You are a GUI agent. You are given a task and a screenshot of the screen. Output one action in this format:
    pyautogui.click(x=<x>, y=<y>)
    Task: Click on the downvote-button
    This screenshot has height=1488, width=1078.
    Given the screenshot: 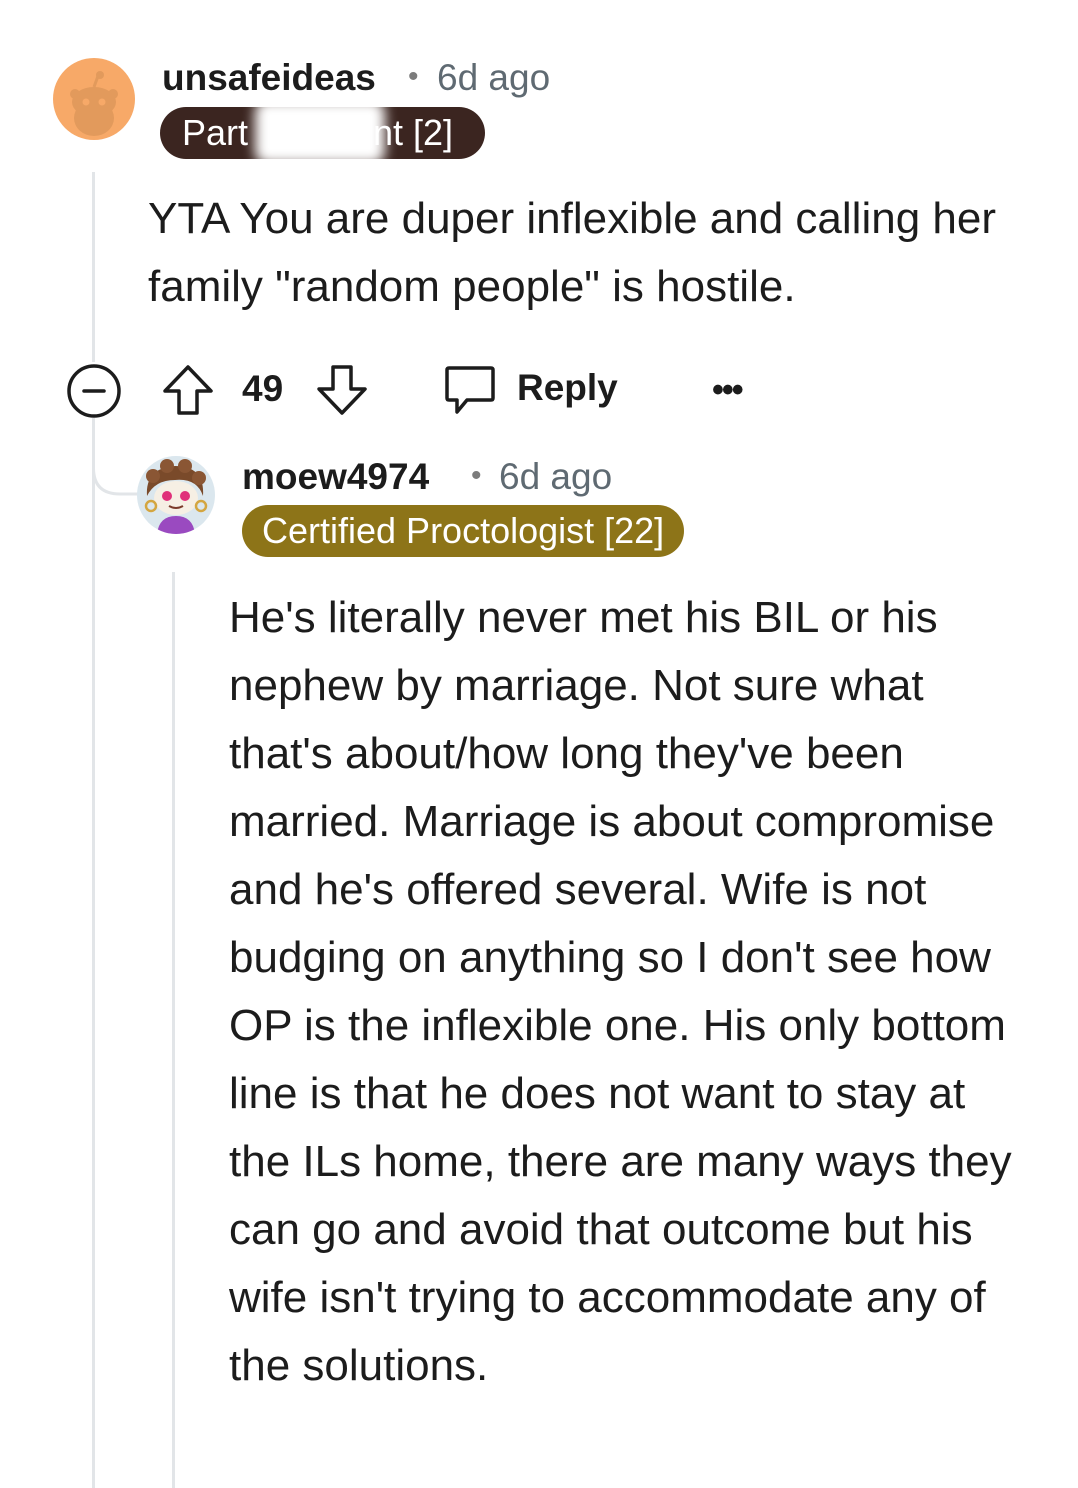 What is the action you would take?
    pyautogui.click(x=342, y=390)
    